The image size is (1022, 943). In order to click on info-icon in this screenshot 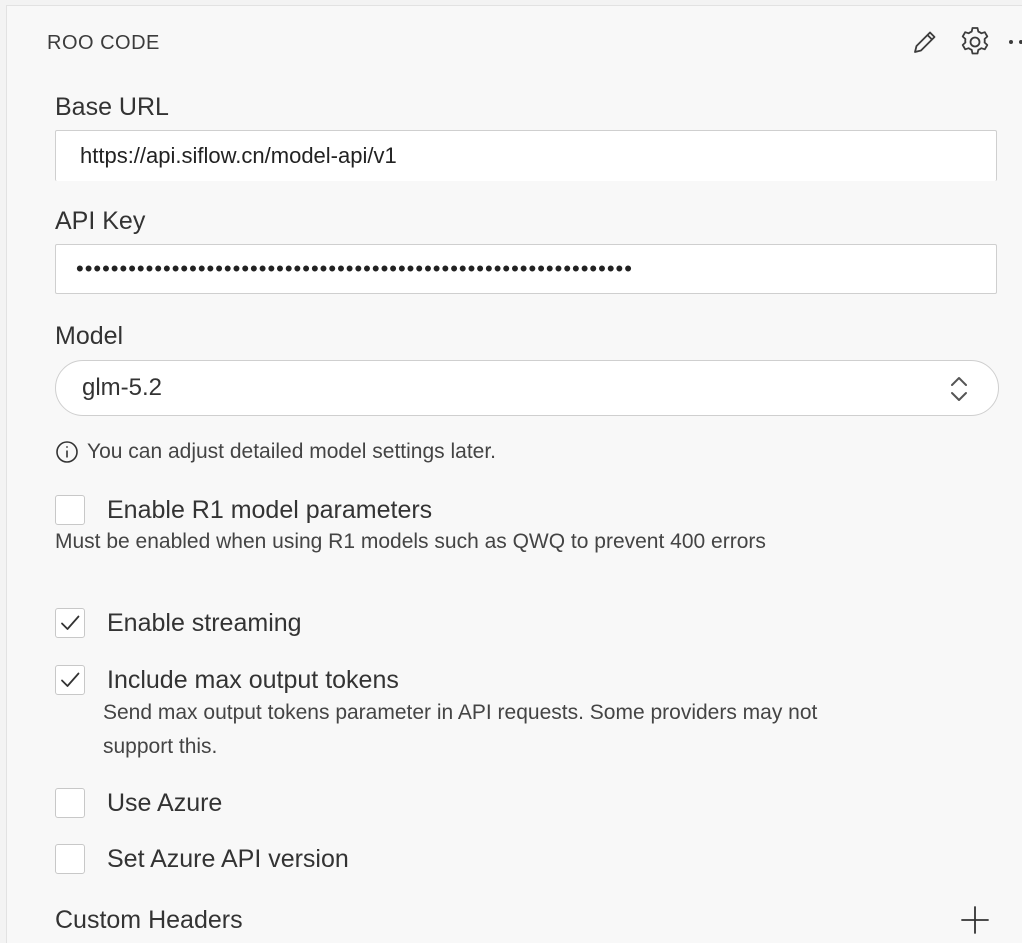, I will do `click(67, 452)`.